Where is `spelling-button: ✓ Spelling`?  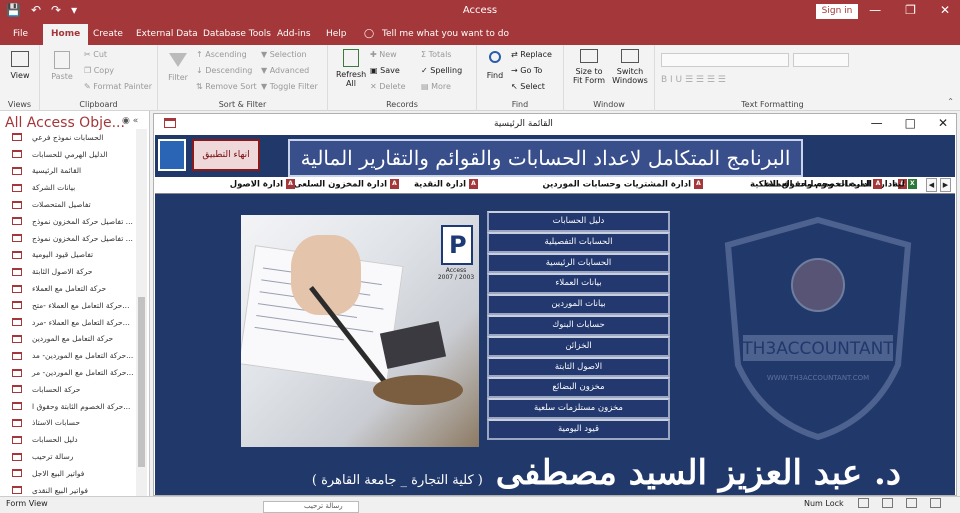
spelling-button: ✓ Spelling is located at coordinates (441, 70).